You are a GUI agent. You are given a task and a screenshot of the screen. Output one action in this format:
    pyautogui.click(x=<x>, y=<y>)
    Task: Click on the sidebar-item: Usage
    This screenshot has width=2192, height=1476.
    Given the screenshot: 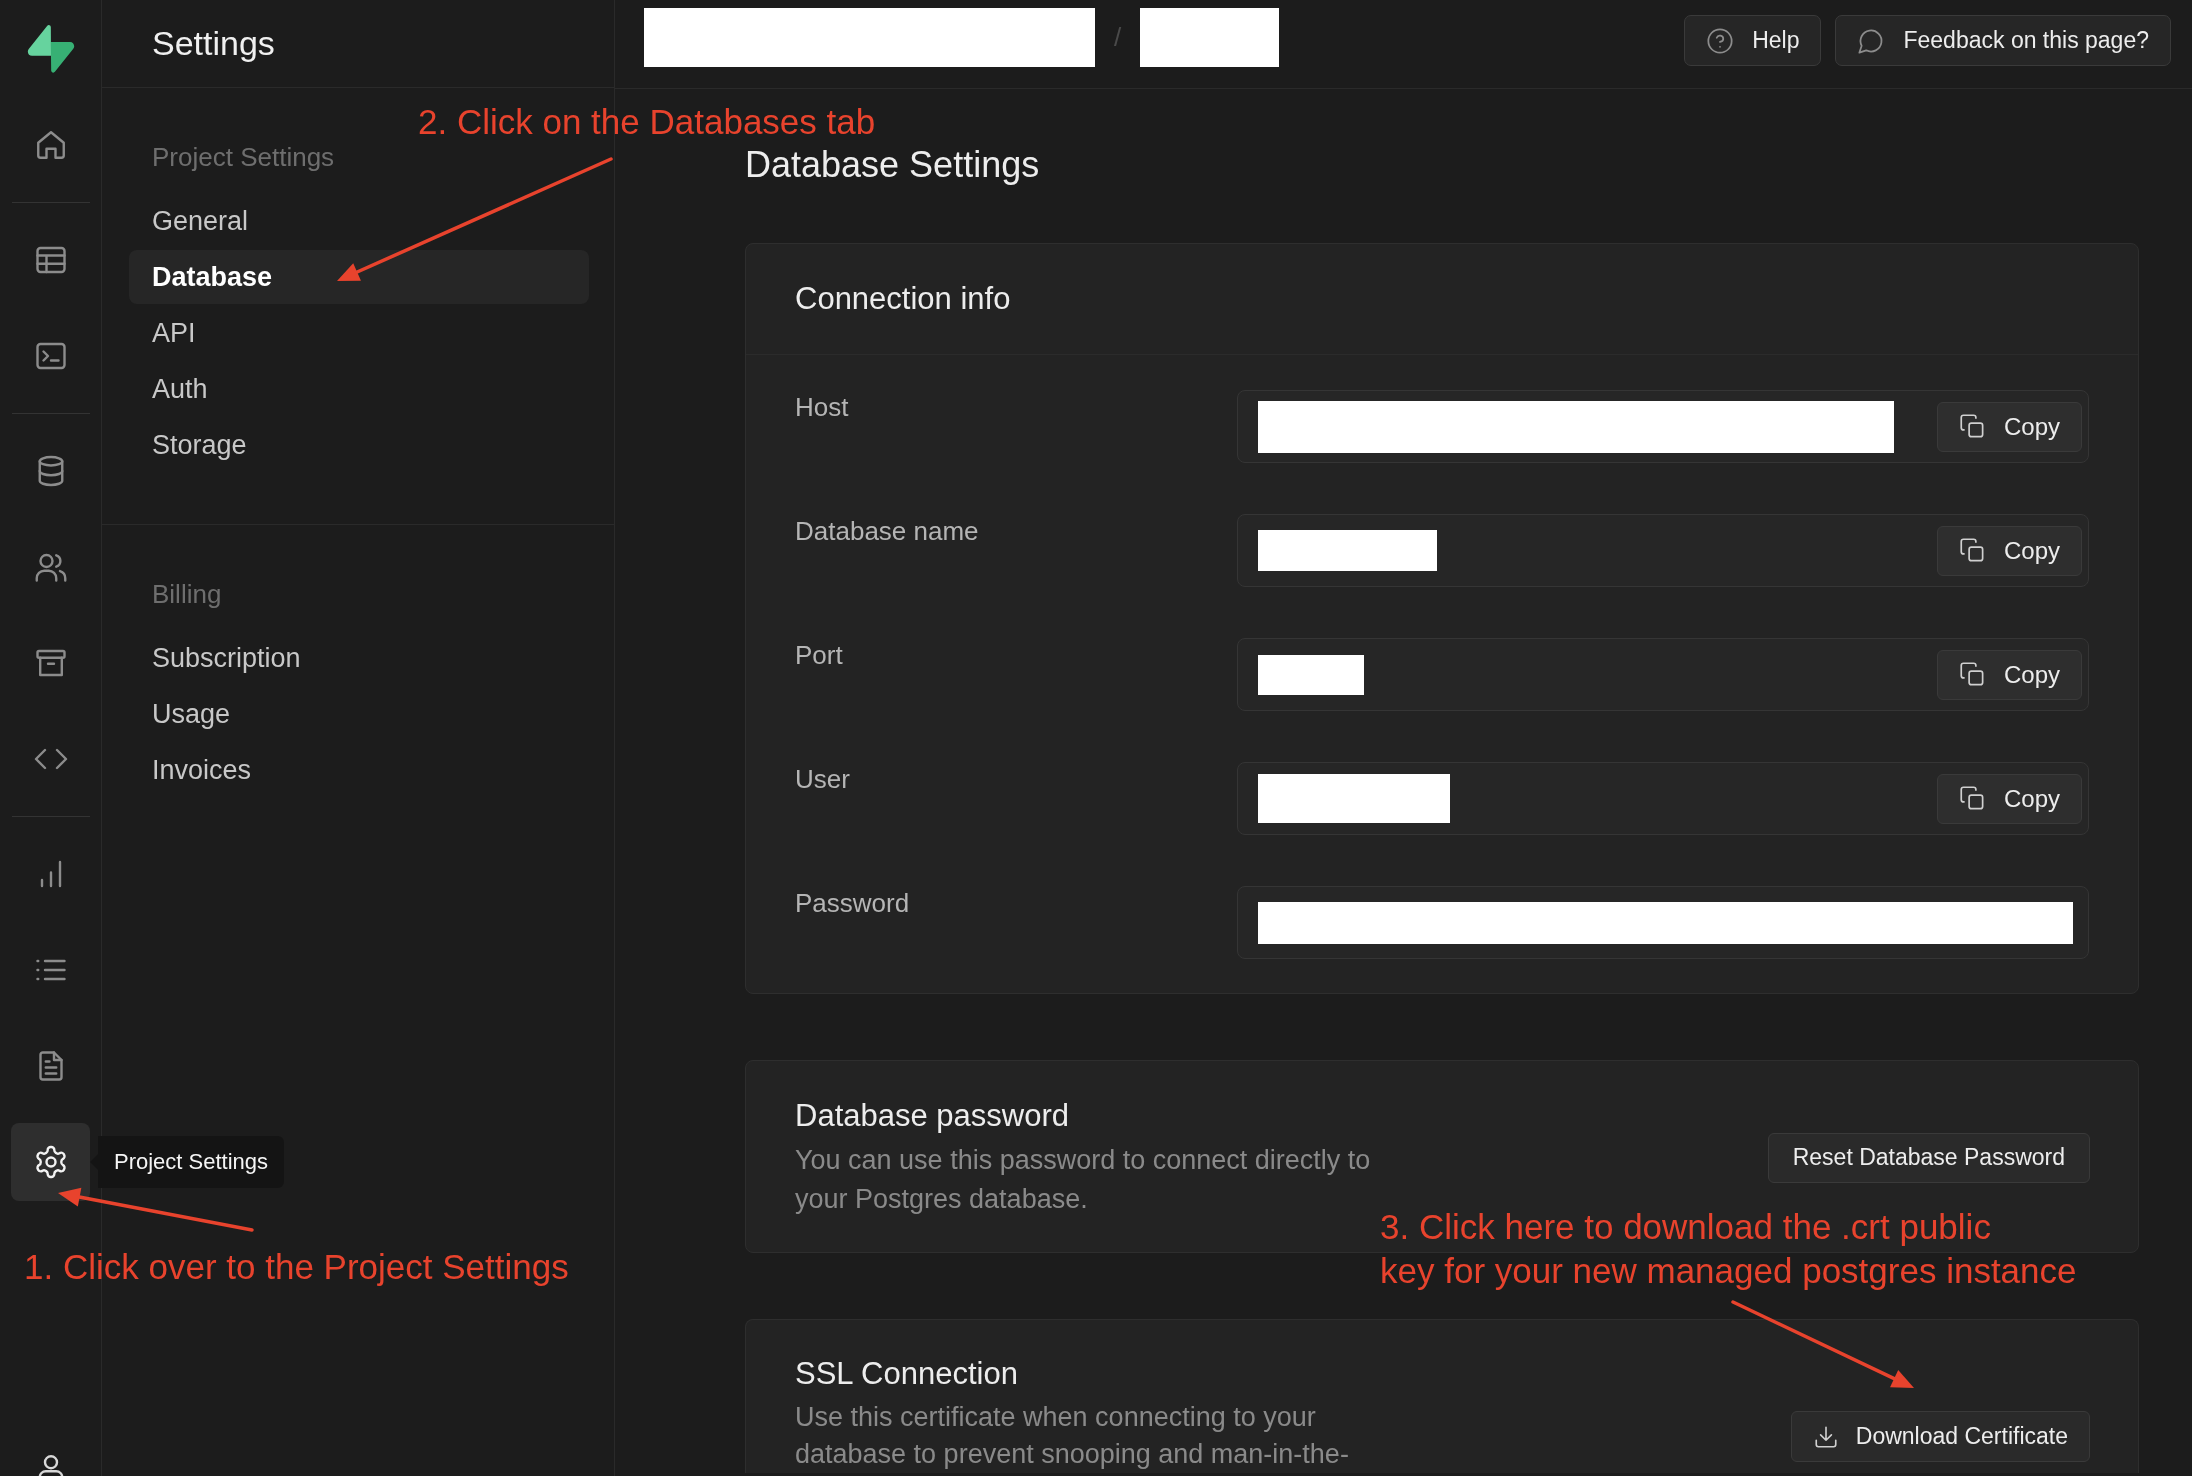 What is the action you would take?
    pyautogui.click(x=359, y=714)
    